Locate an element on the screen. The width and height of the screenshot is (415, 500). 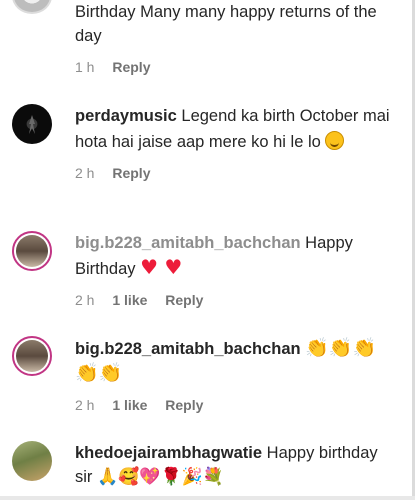
music-silhouette-icon is located at coordinates (32, 124).